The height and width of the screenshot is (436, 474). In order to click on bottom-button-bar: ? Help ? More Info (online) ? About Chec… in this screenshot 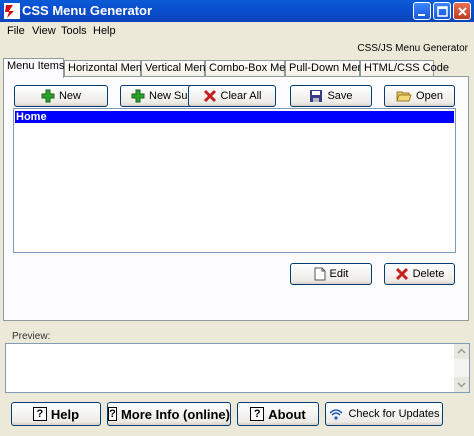, I will do `click(237, 416)`.